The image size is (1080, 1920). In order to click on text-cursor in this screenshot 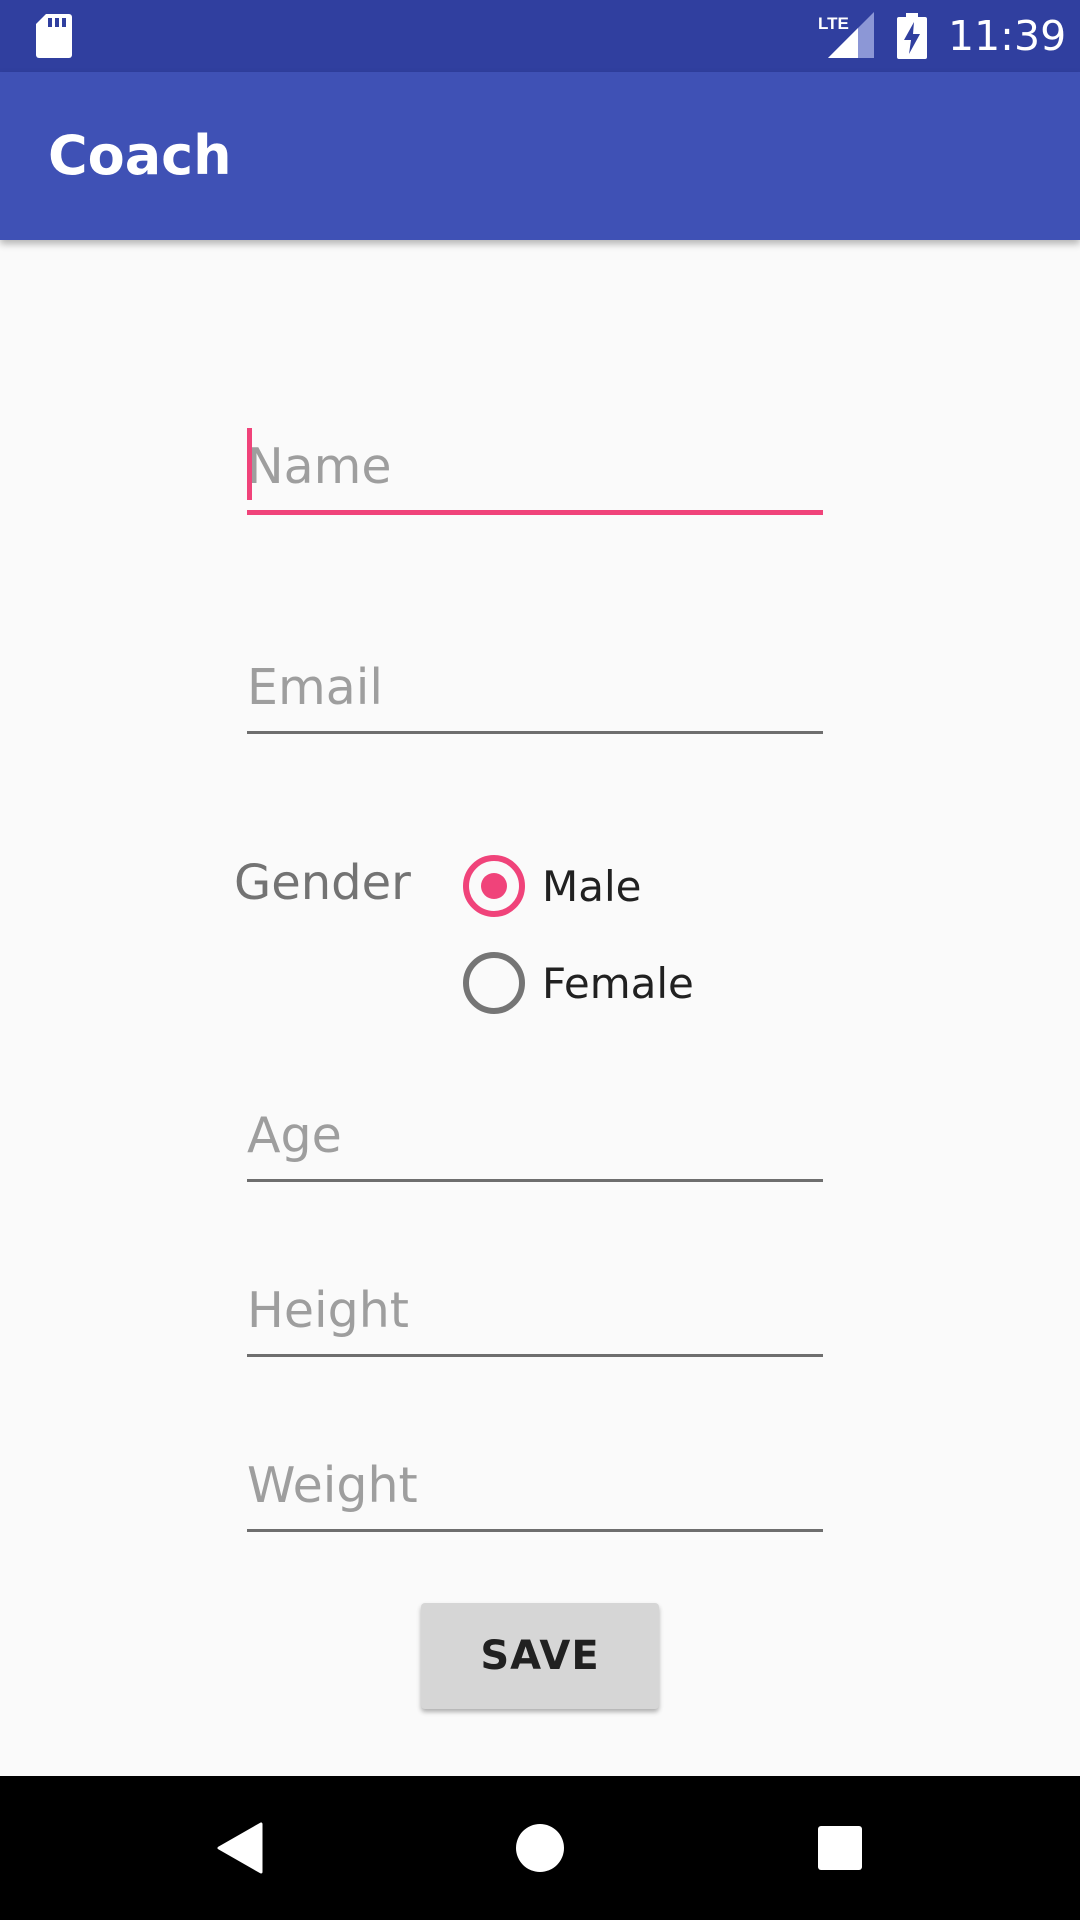, I will do `click(249, 464)`.